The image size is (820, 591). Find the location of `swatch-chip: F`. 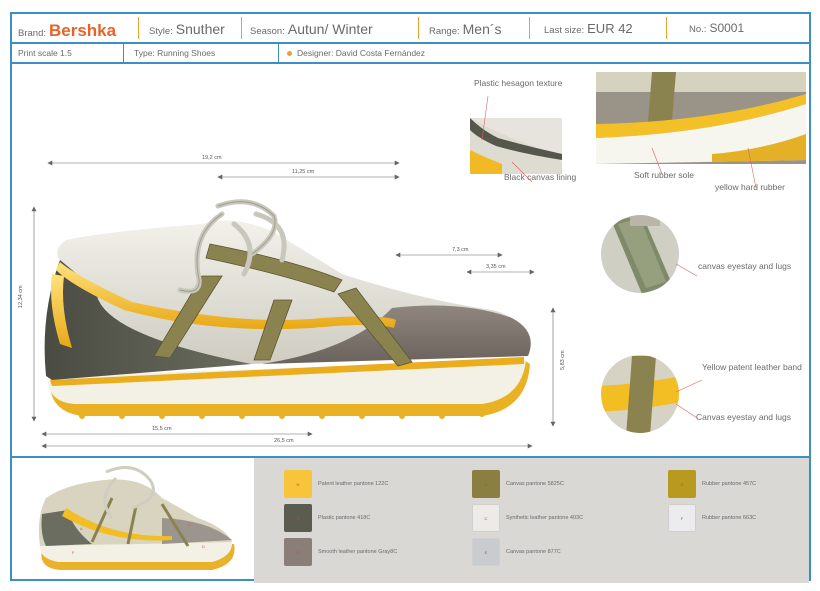

swatch-chip: F is located at coordinates (682, 518).